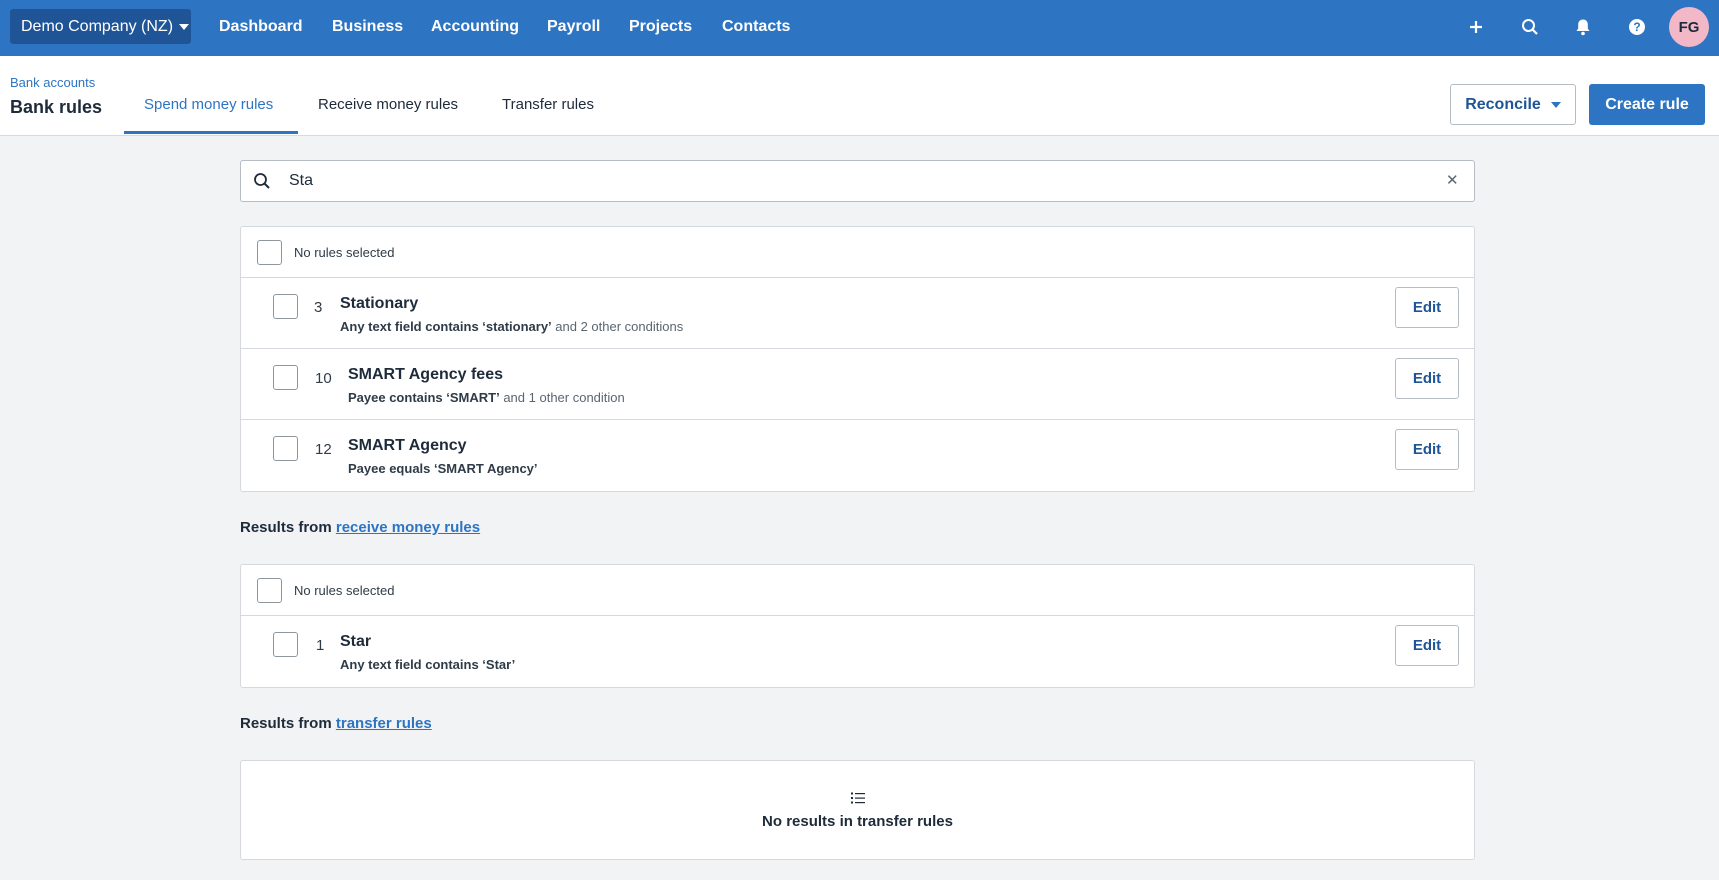  I want to click on rule-condition-extra: and 1 other condition, so click(562, 397).